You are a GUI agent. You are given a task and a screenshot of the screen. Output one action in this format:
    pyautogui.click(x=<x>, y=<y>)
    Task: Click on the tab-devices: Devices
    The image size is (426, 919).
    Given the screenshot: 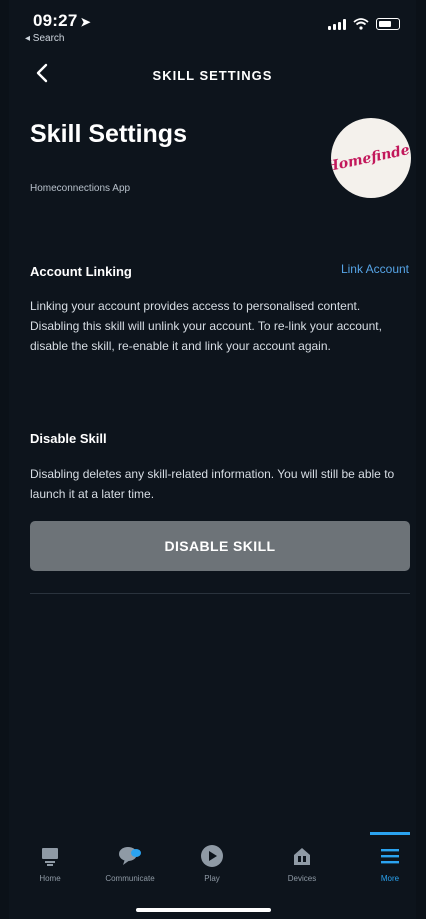 What is the action you would take?
    pyautogui.click(x=302, y=861)
    